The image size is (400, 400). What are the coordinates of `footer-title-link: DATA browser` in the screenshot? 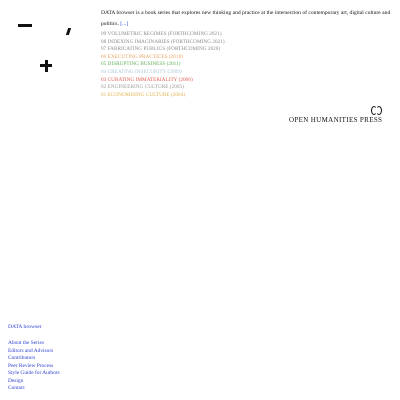 It's located at (25, 327).